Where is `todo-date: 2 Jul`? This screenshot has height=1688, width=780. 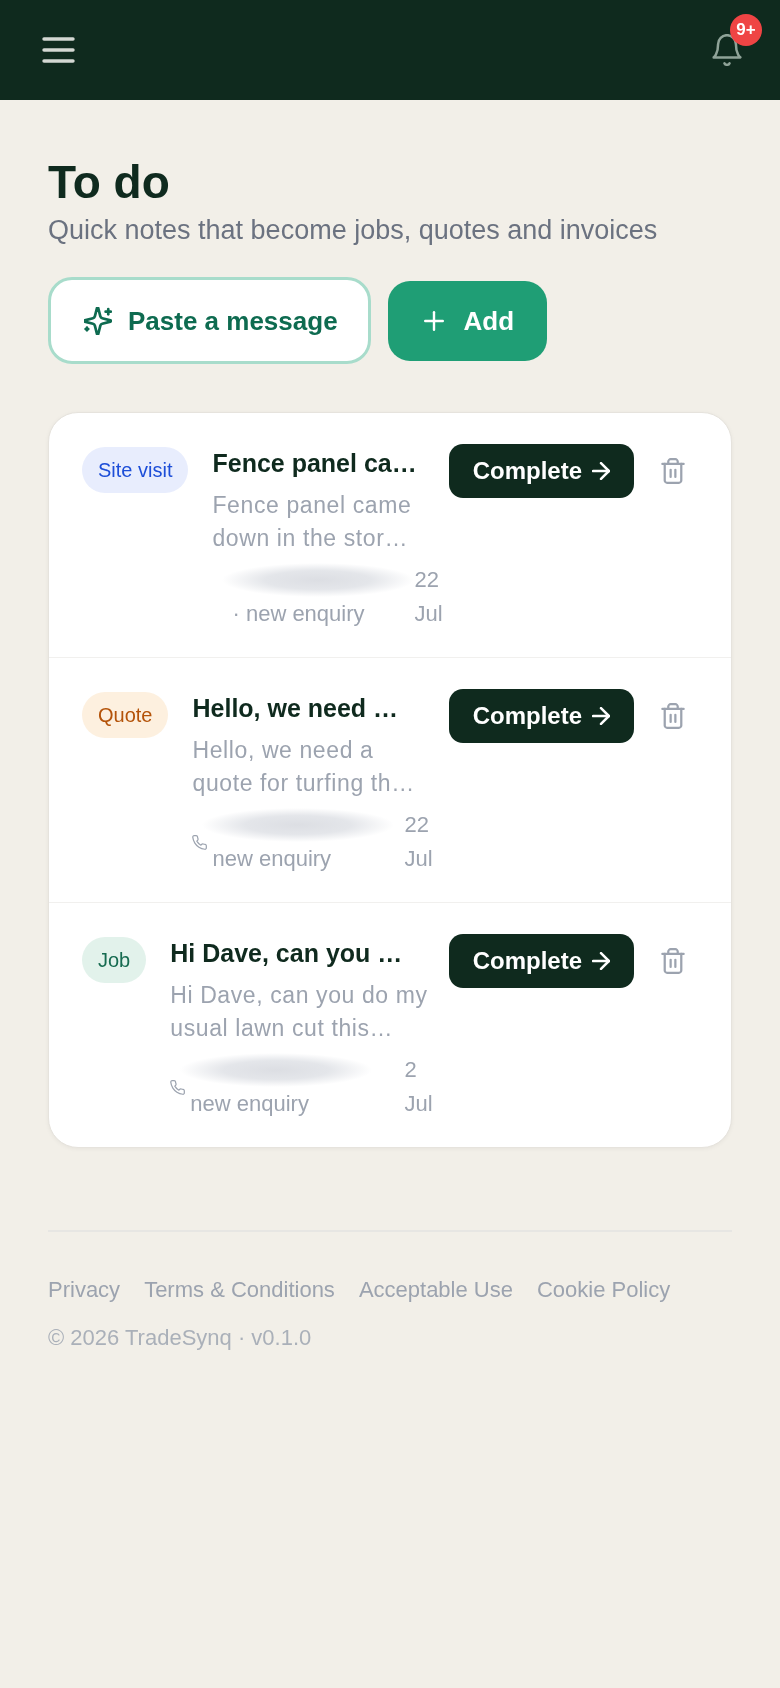
todo-date: 2 Jul is located at coordinates (419, 1087).